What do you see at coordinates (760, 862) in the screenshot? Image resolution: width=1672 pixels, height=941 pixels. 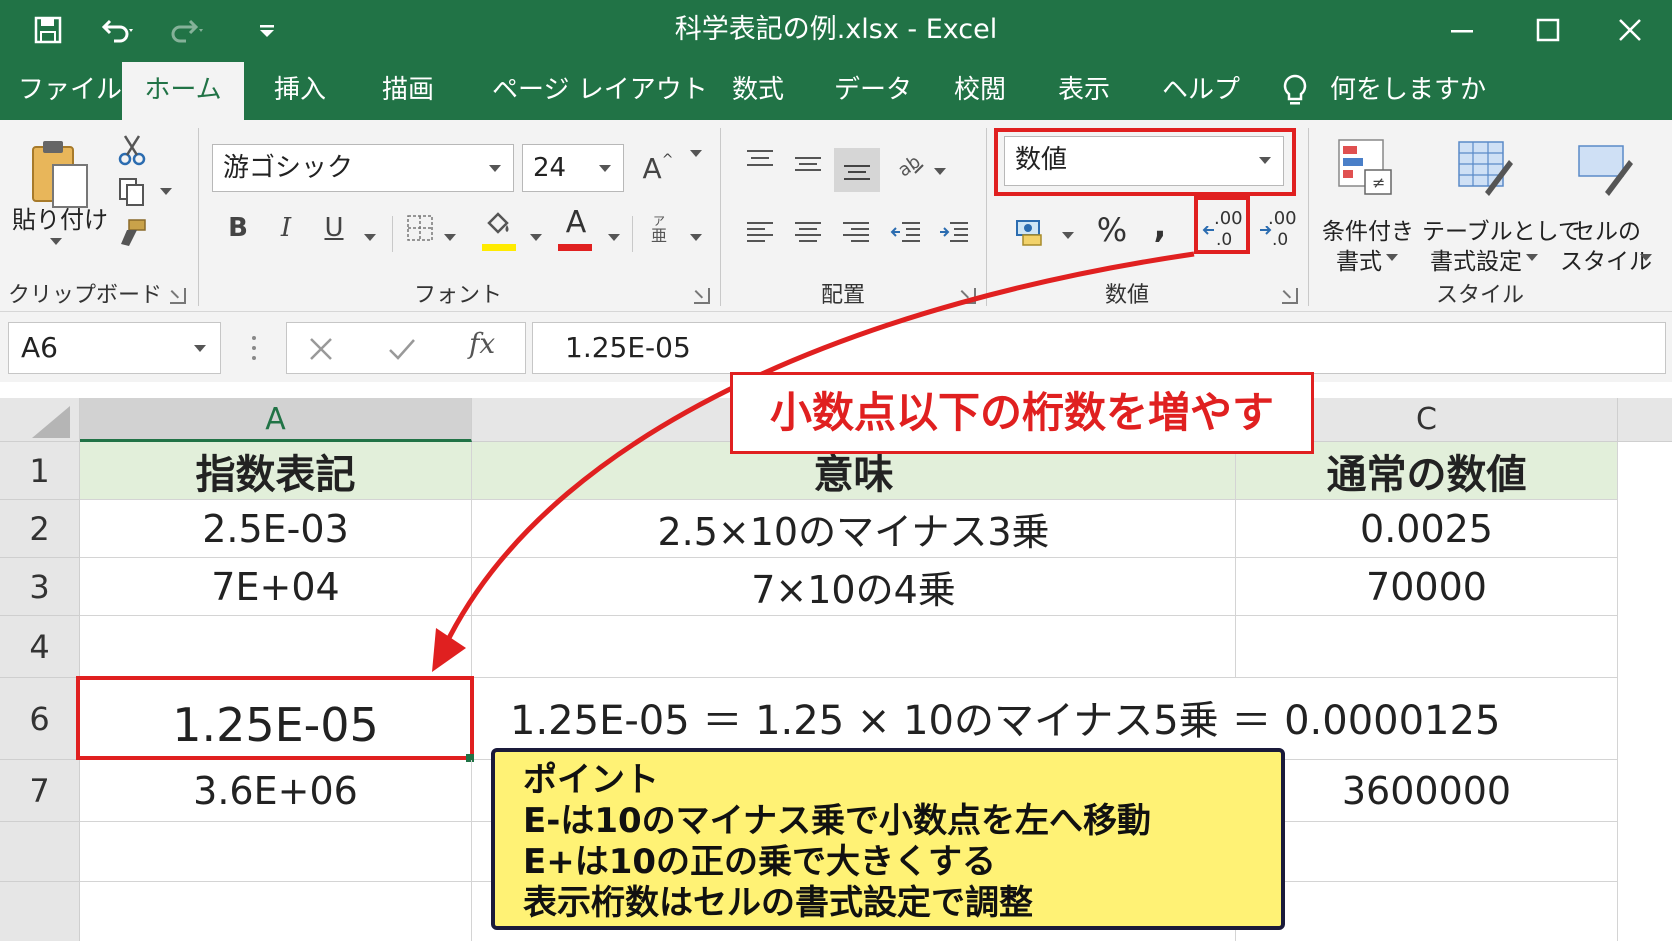 I see `point-line-2: E+は10の正の乗で大きくする` at bounding box center [760, 862].